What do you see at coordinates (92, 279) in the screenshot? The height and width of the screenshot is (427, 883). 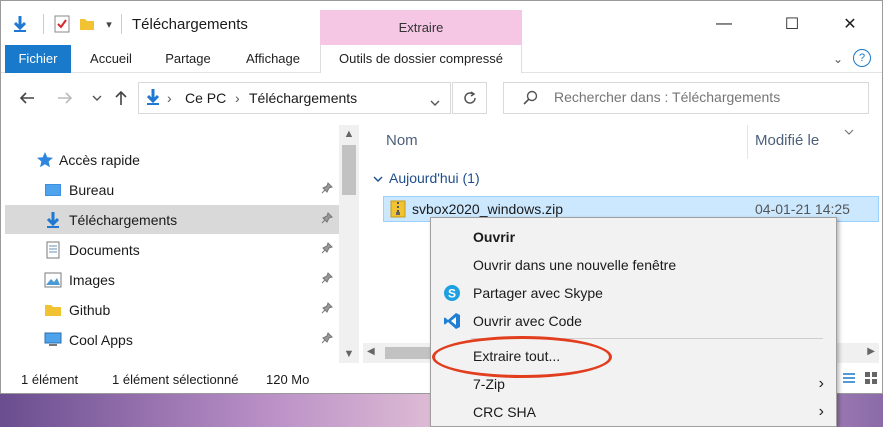 I see `nav-item-label: Images` at bounding box center [92, 279].